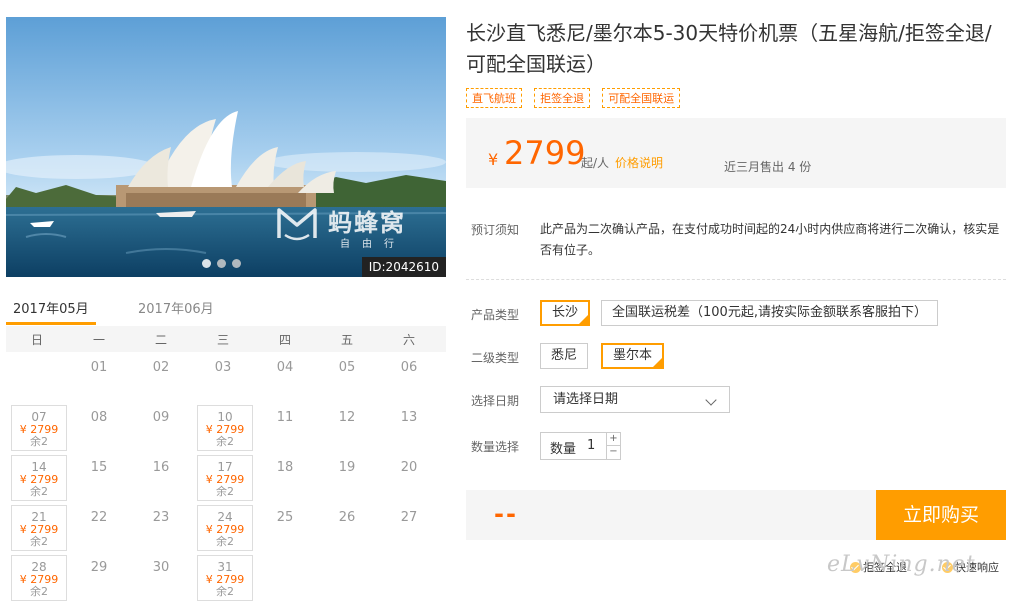 The height and width of the screenshot is (606, 1030). Describe the element at coordinates (347, 477) in the screenshot. I see `calendar-day: 19` at that location.